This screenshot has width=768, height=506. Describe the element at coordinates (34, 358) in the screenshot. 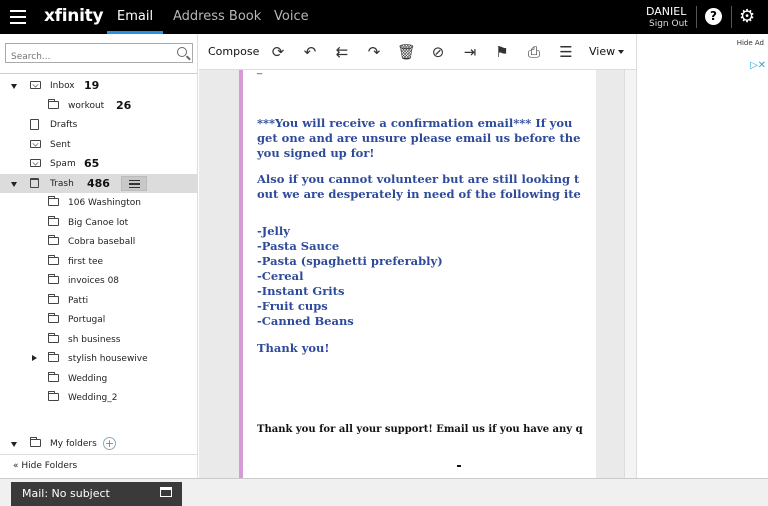

I see `chevron-right-icon` at that location.